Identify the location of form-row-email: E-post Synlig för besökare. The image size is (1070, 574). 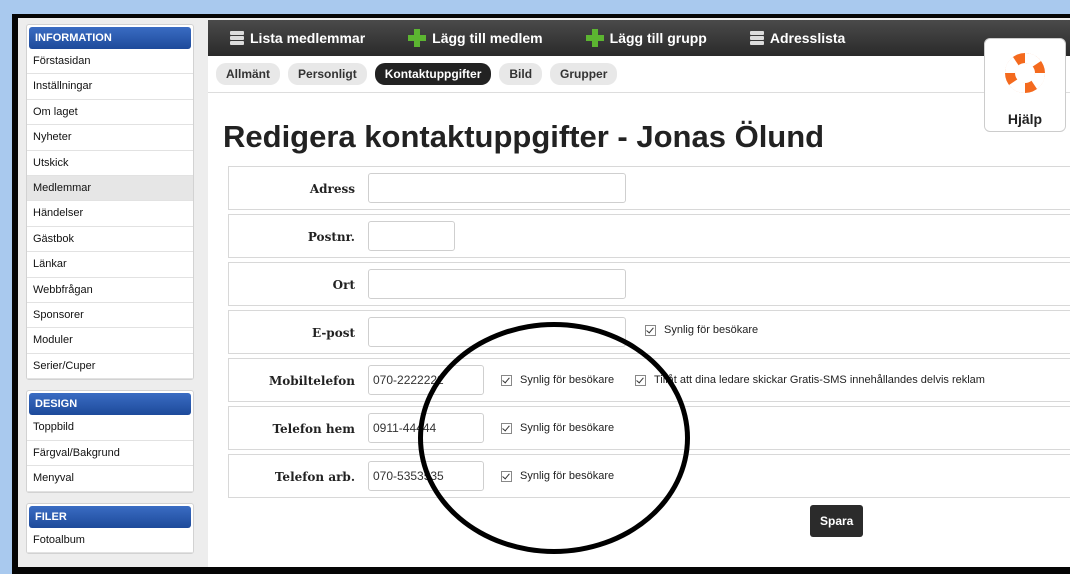
(649, 332).